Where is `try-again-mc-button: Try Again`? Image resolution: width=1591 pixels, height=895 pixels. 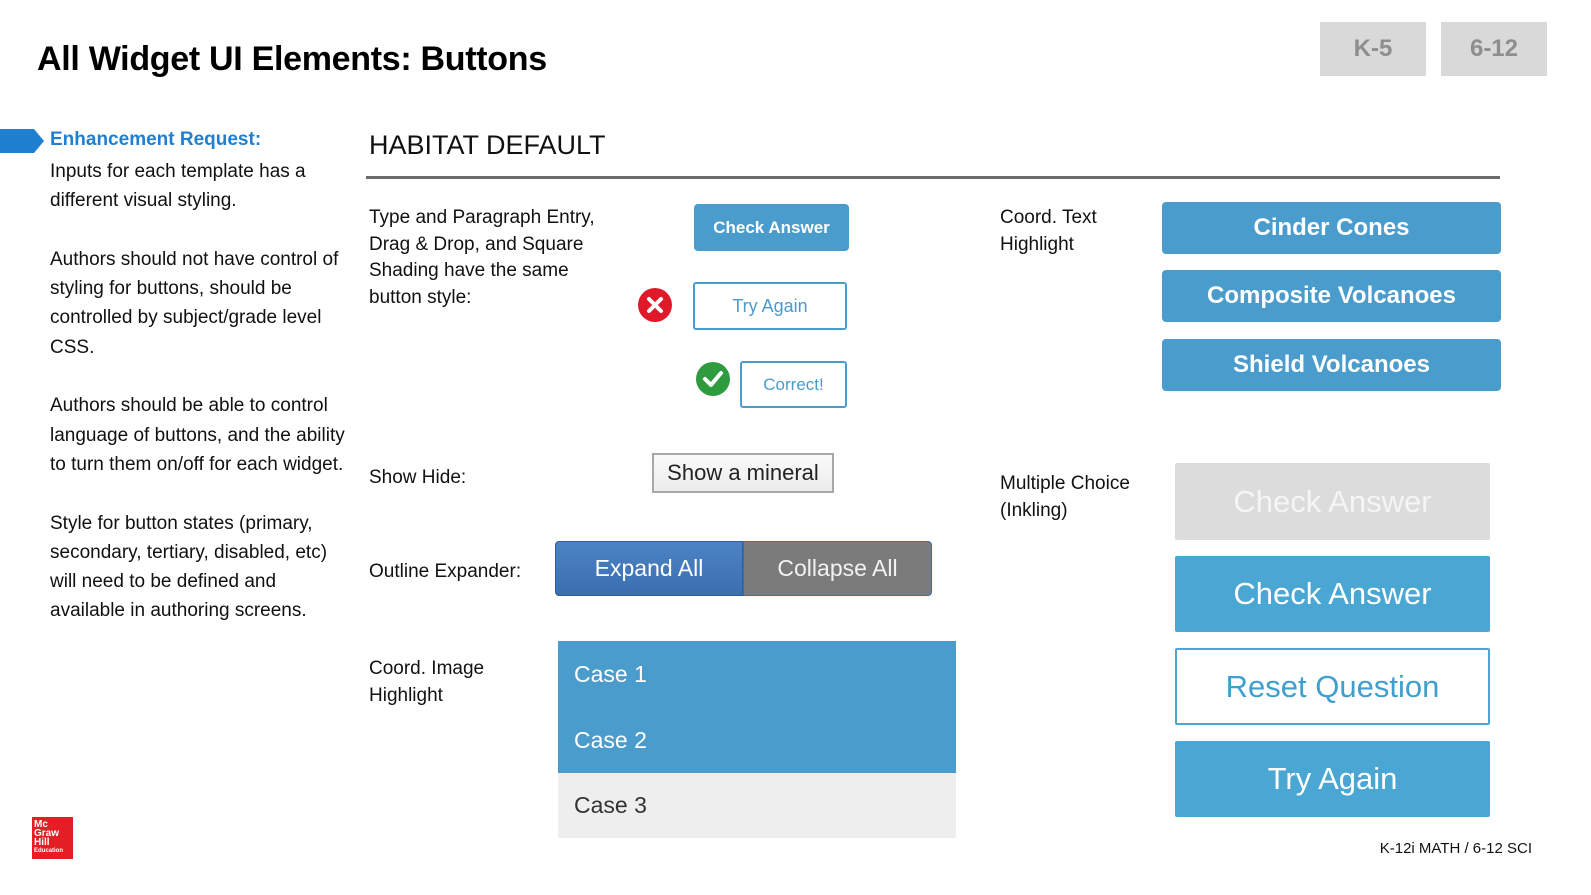
try-again-mc-button: Try Again is located at coordinates (1332, 779).